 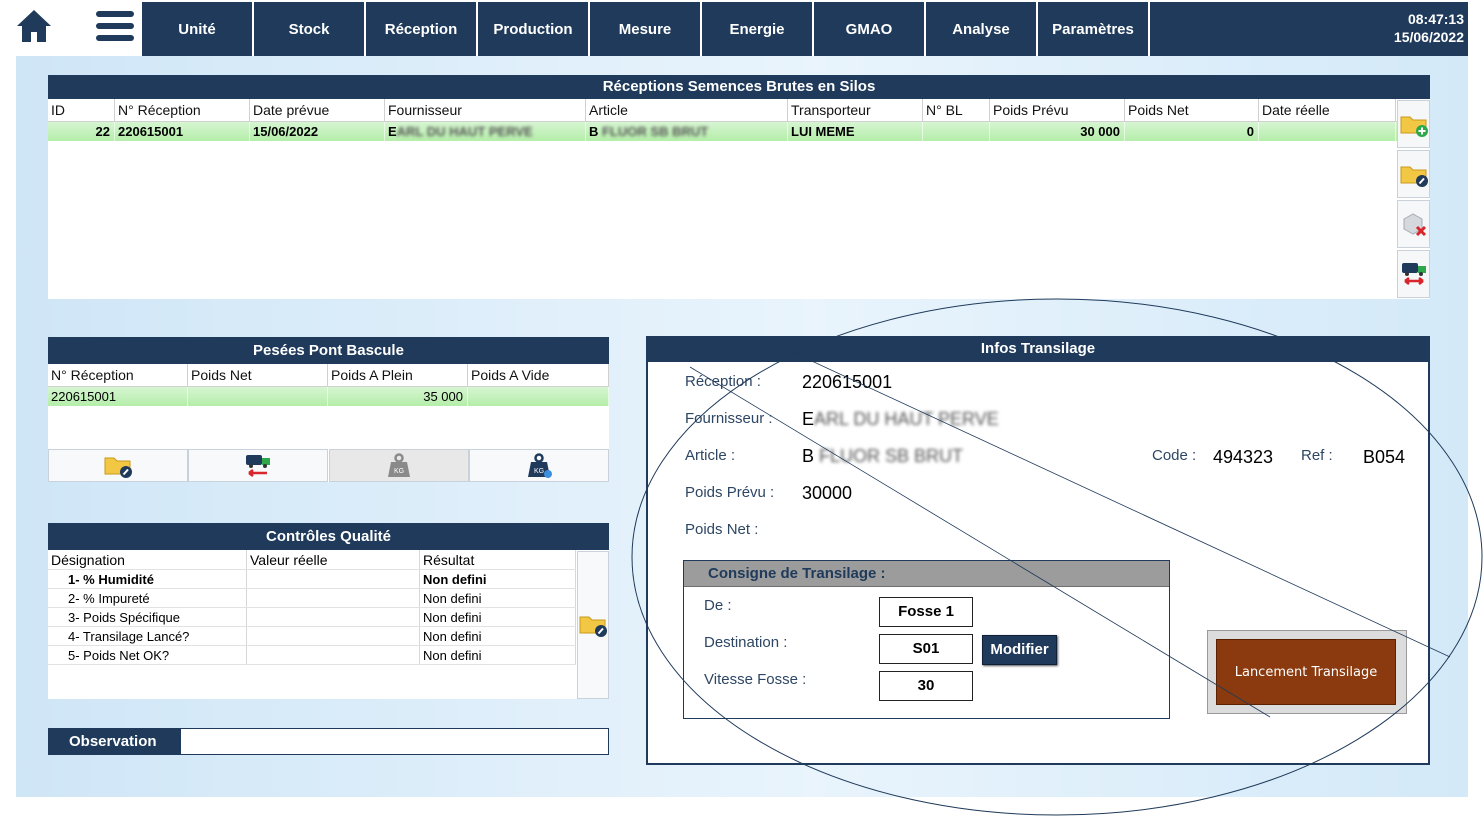 I want to click on folder-add-icon, so click(x=1414, y=126).